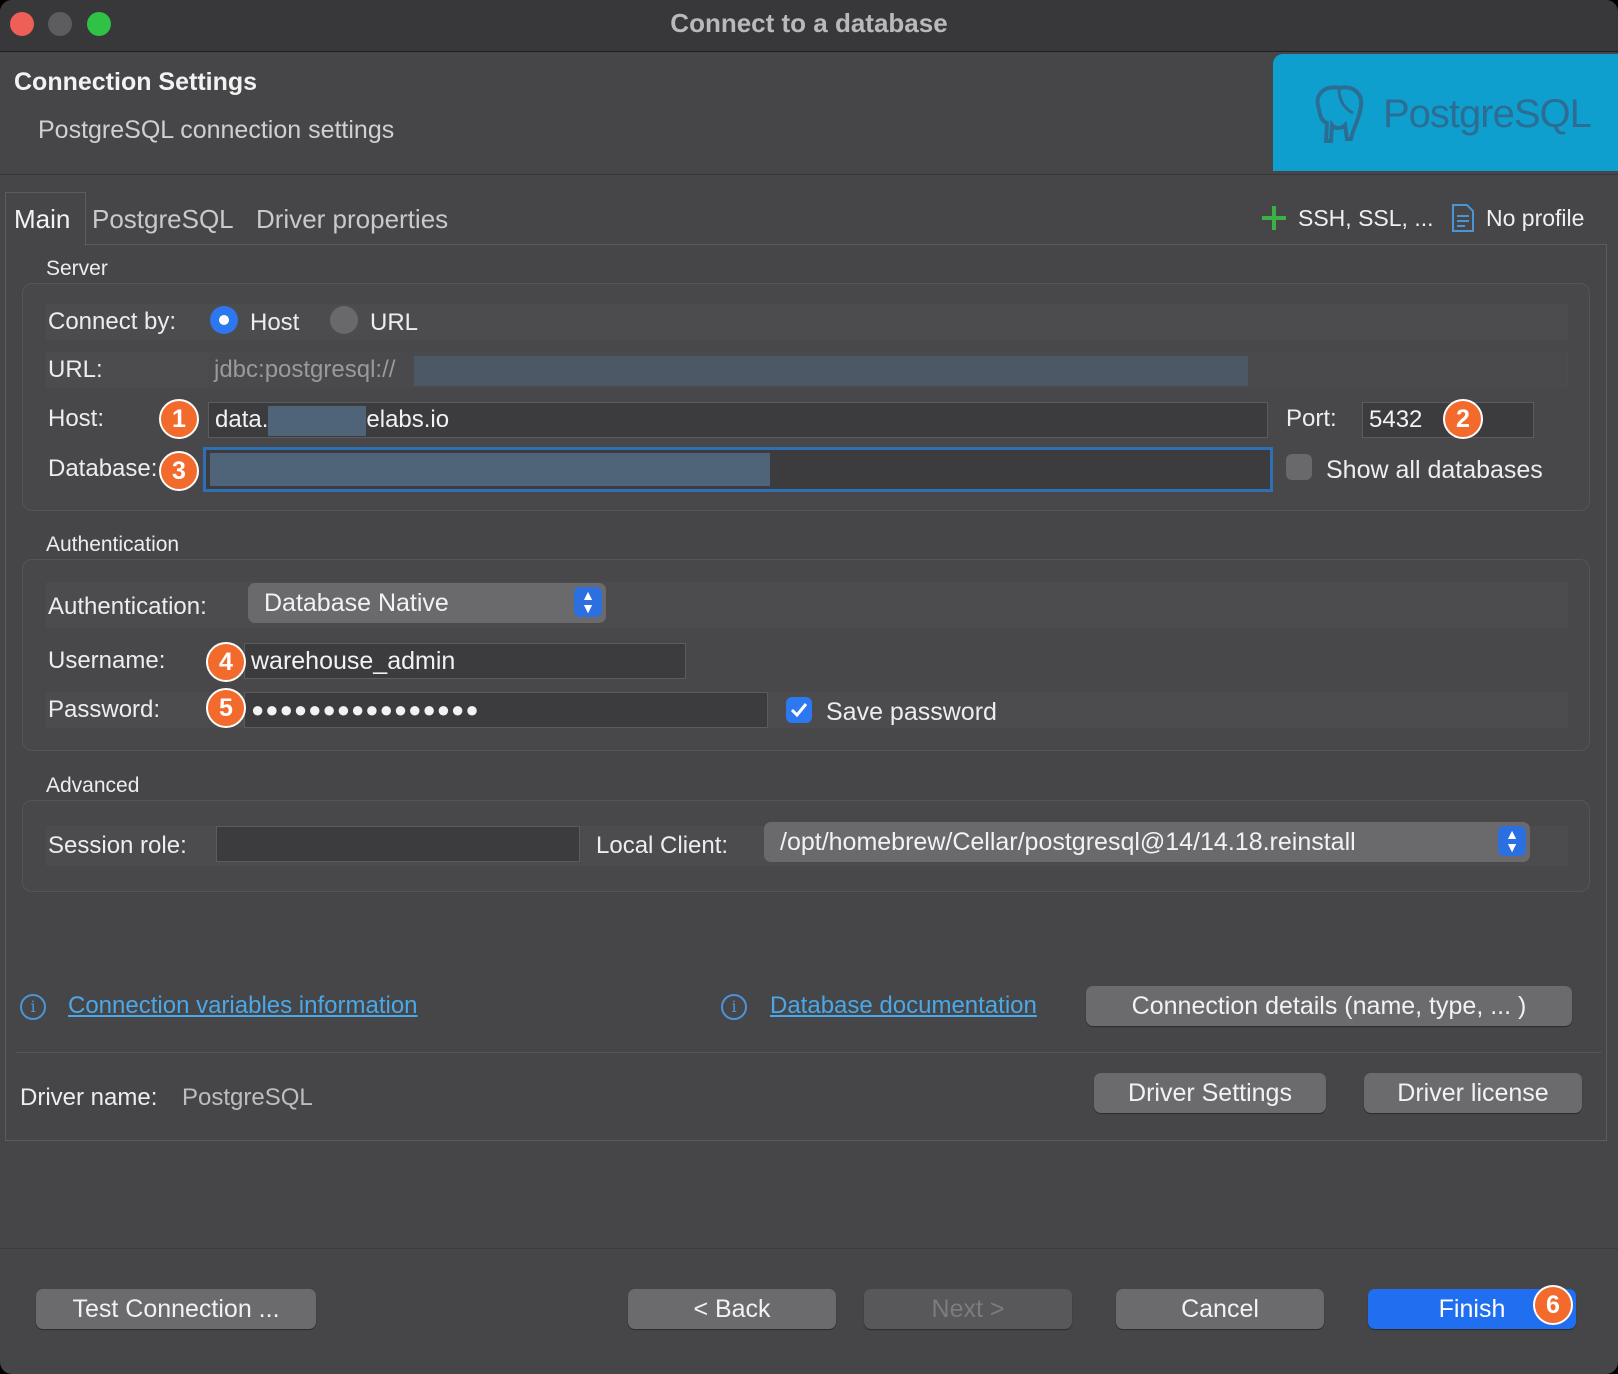 The width and height of the screenshot is (1618, 1374). Describe the element at coordinates (1220, 1309) in the screenshot. I see `cancel-button: Cancel` at that location.